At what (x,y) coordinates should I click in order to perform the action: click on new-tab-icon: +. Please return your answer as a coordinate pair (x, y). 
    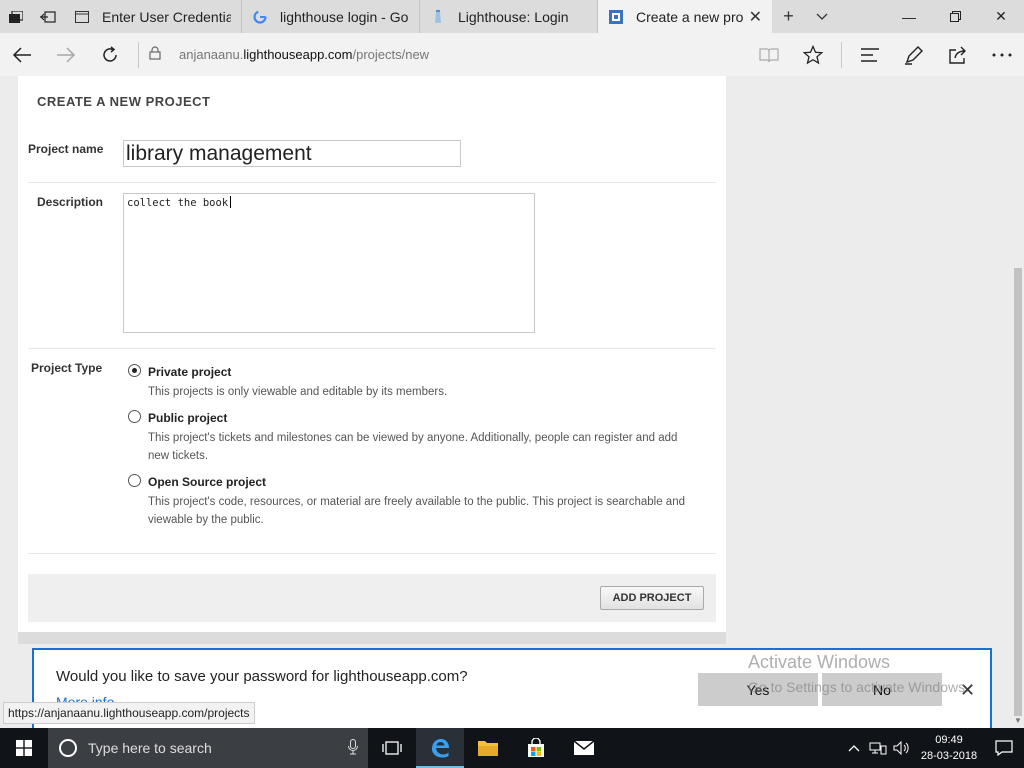
    Looking at the image, I should click on (788, 16).